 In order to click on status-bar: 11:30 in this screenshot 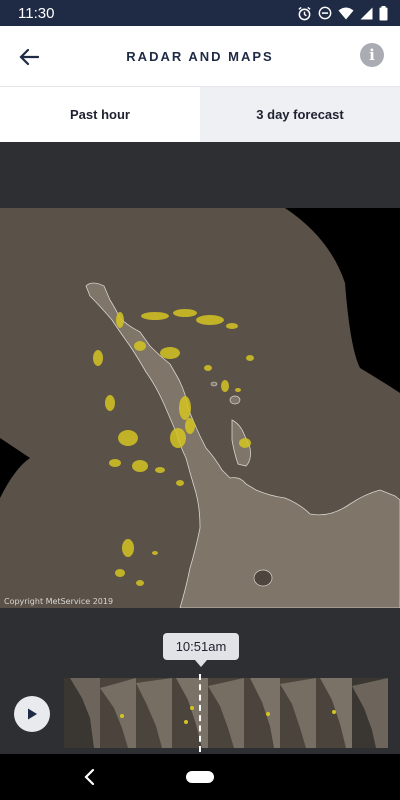, I will do `click(200, 13)`.